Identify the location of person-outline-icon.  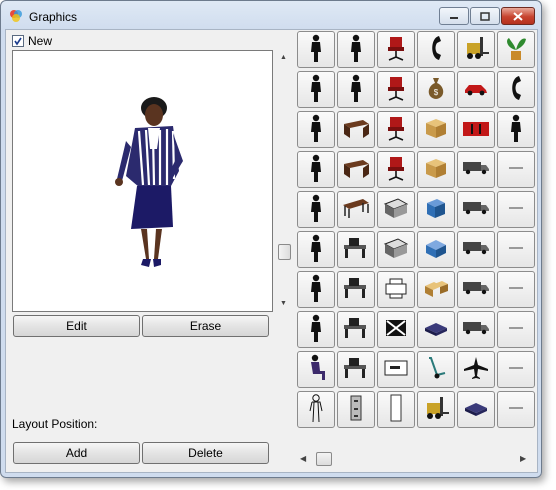
(316, 409).